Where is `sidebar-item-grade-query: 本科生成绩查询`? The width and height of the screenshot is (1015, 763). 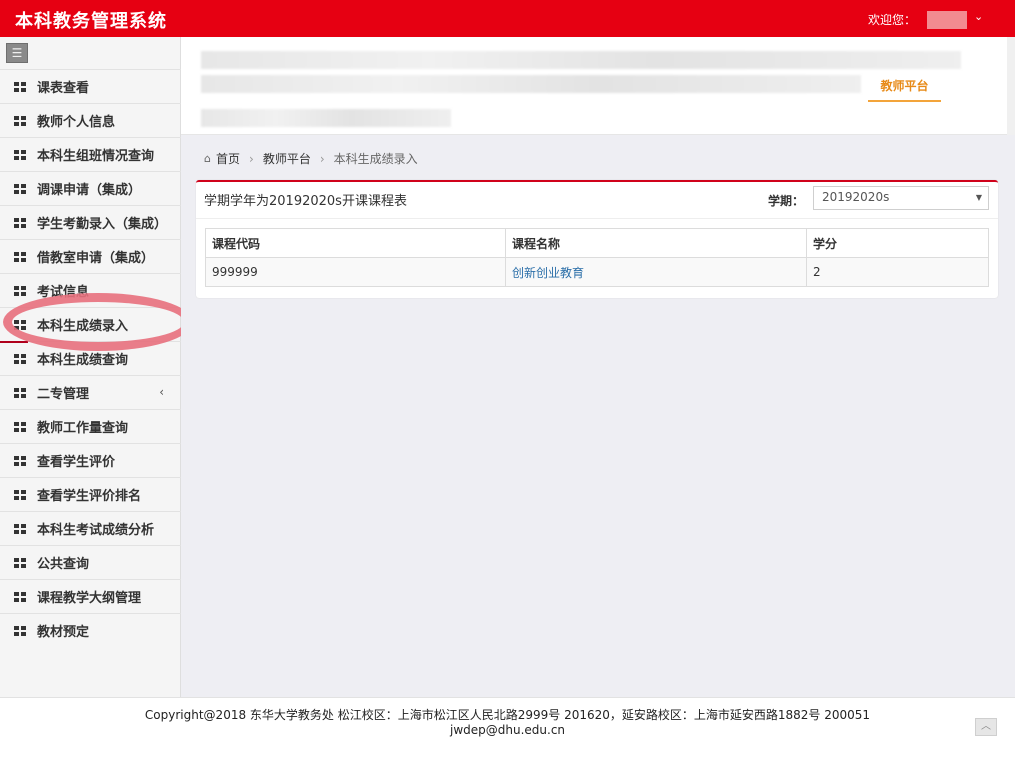
sidebar-item-grade-query: 本科生成绩查询 is located at coordinates (90, 358).